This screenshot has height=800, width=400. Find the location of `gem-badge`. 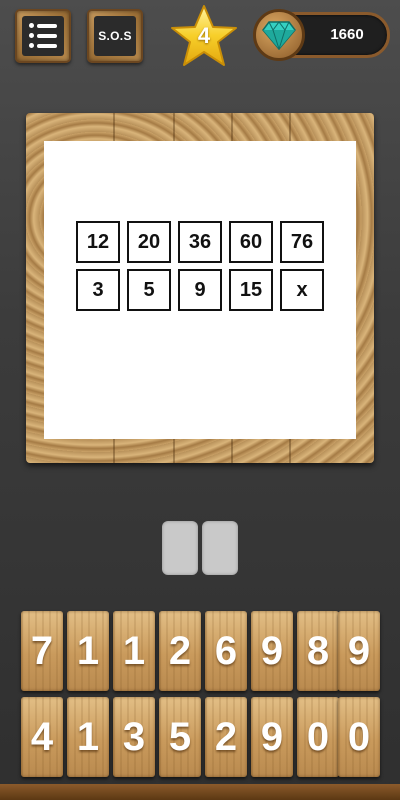

gem-badge is located at coordinates (279, 35).